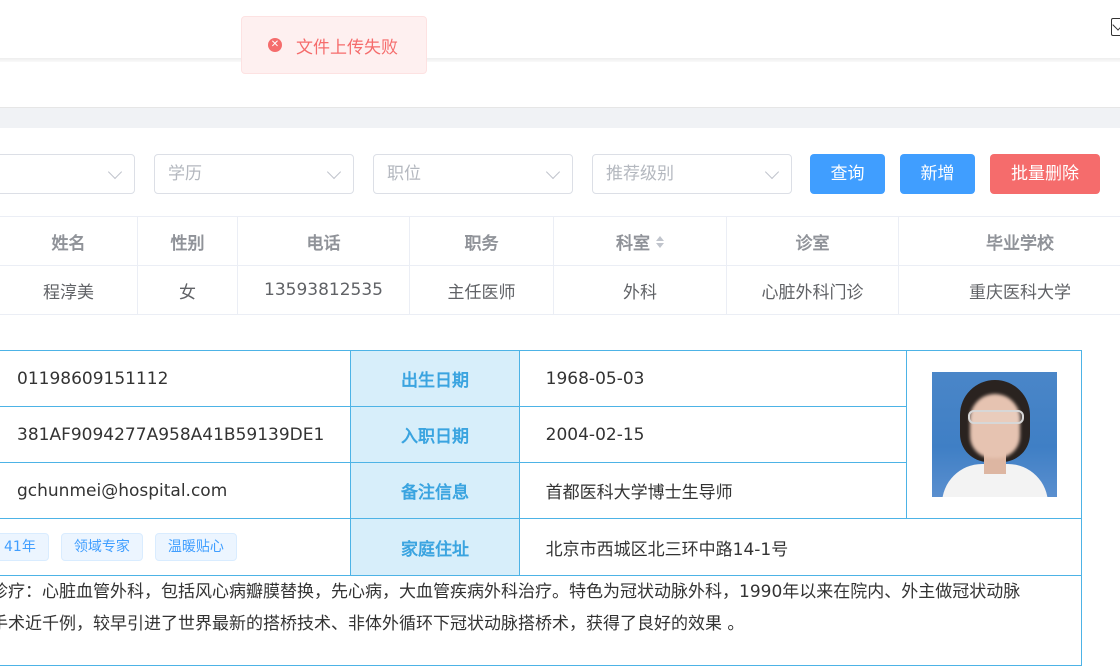 The width and height of the screenshot is (1120, 666). I want to click on error-toast: ✕ 文件上传失败, so click(334, 45).